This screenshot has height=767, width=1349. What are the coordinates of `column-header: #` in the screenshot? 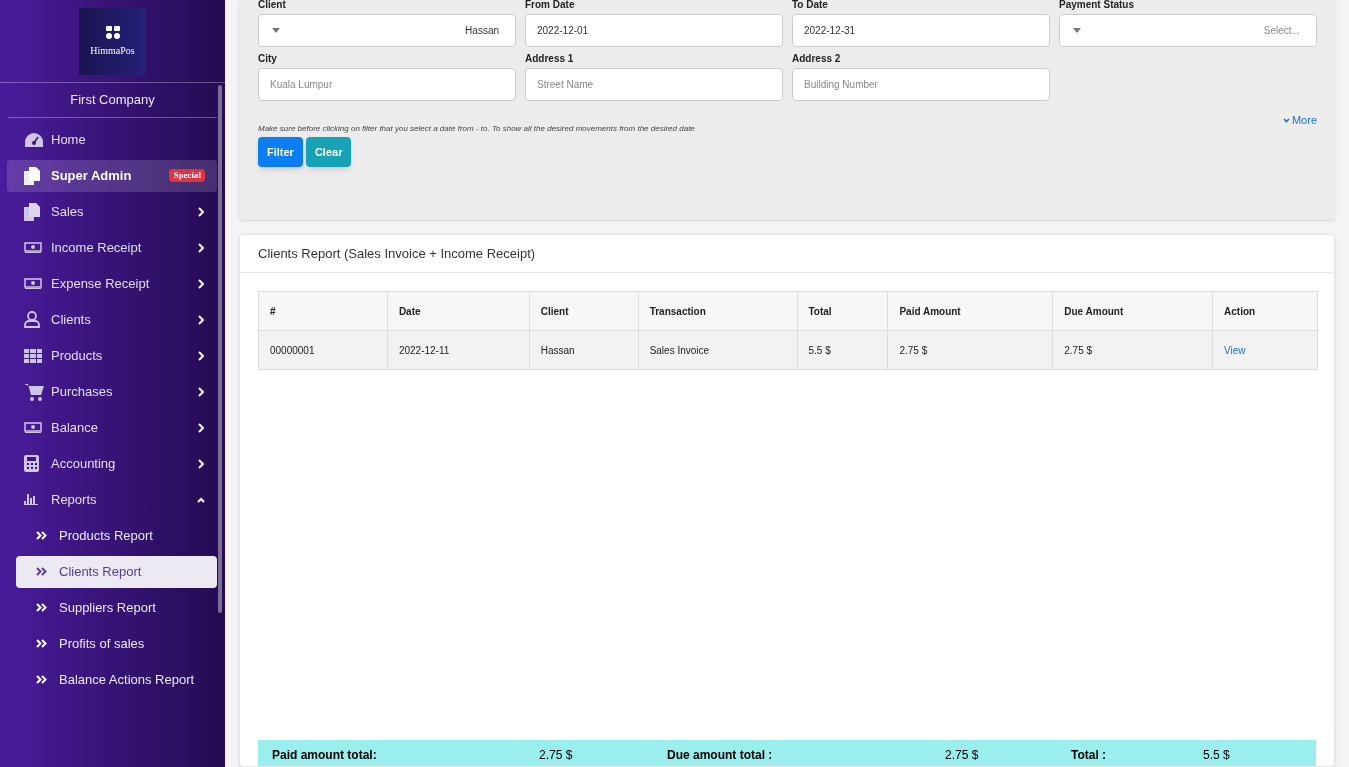 It's located at (323, 311).